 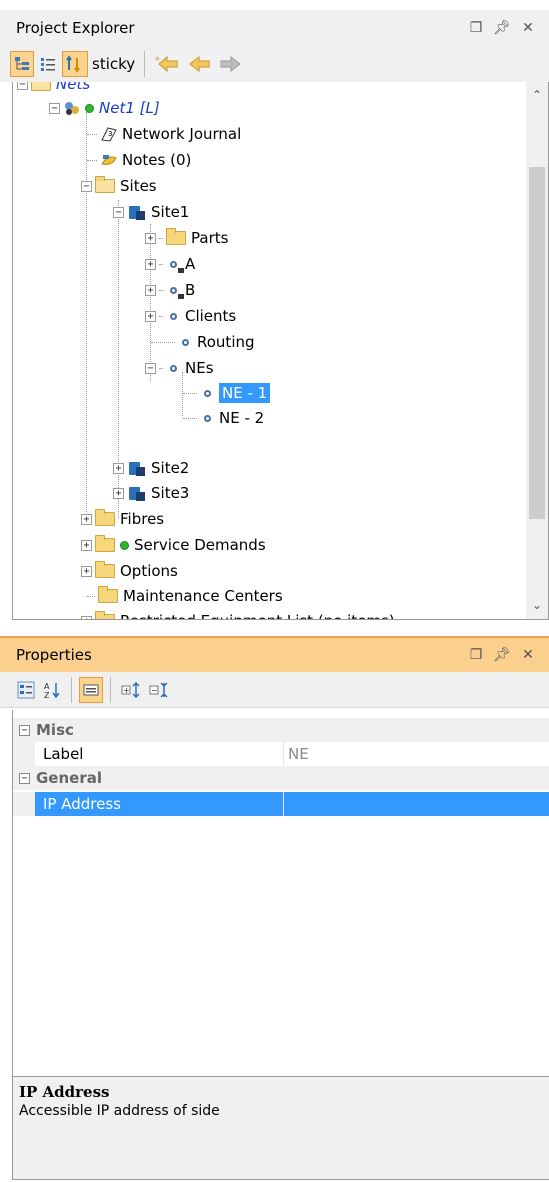 What do you see at coordinates (274, 690) in the screenshot?
I see `properties-toolbar: AZ + −` at bounding box center [274, 690].